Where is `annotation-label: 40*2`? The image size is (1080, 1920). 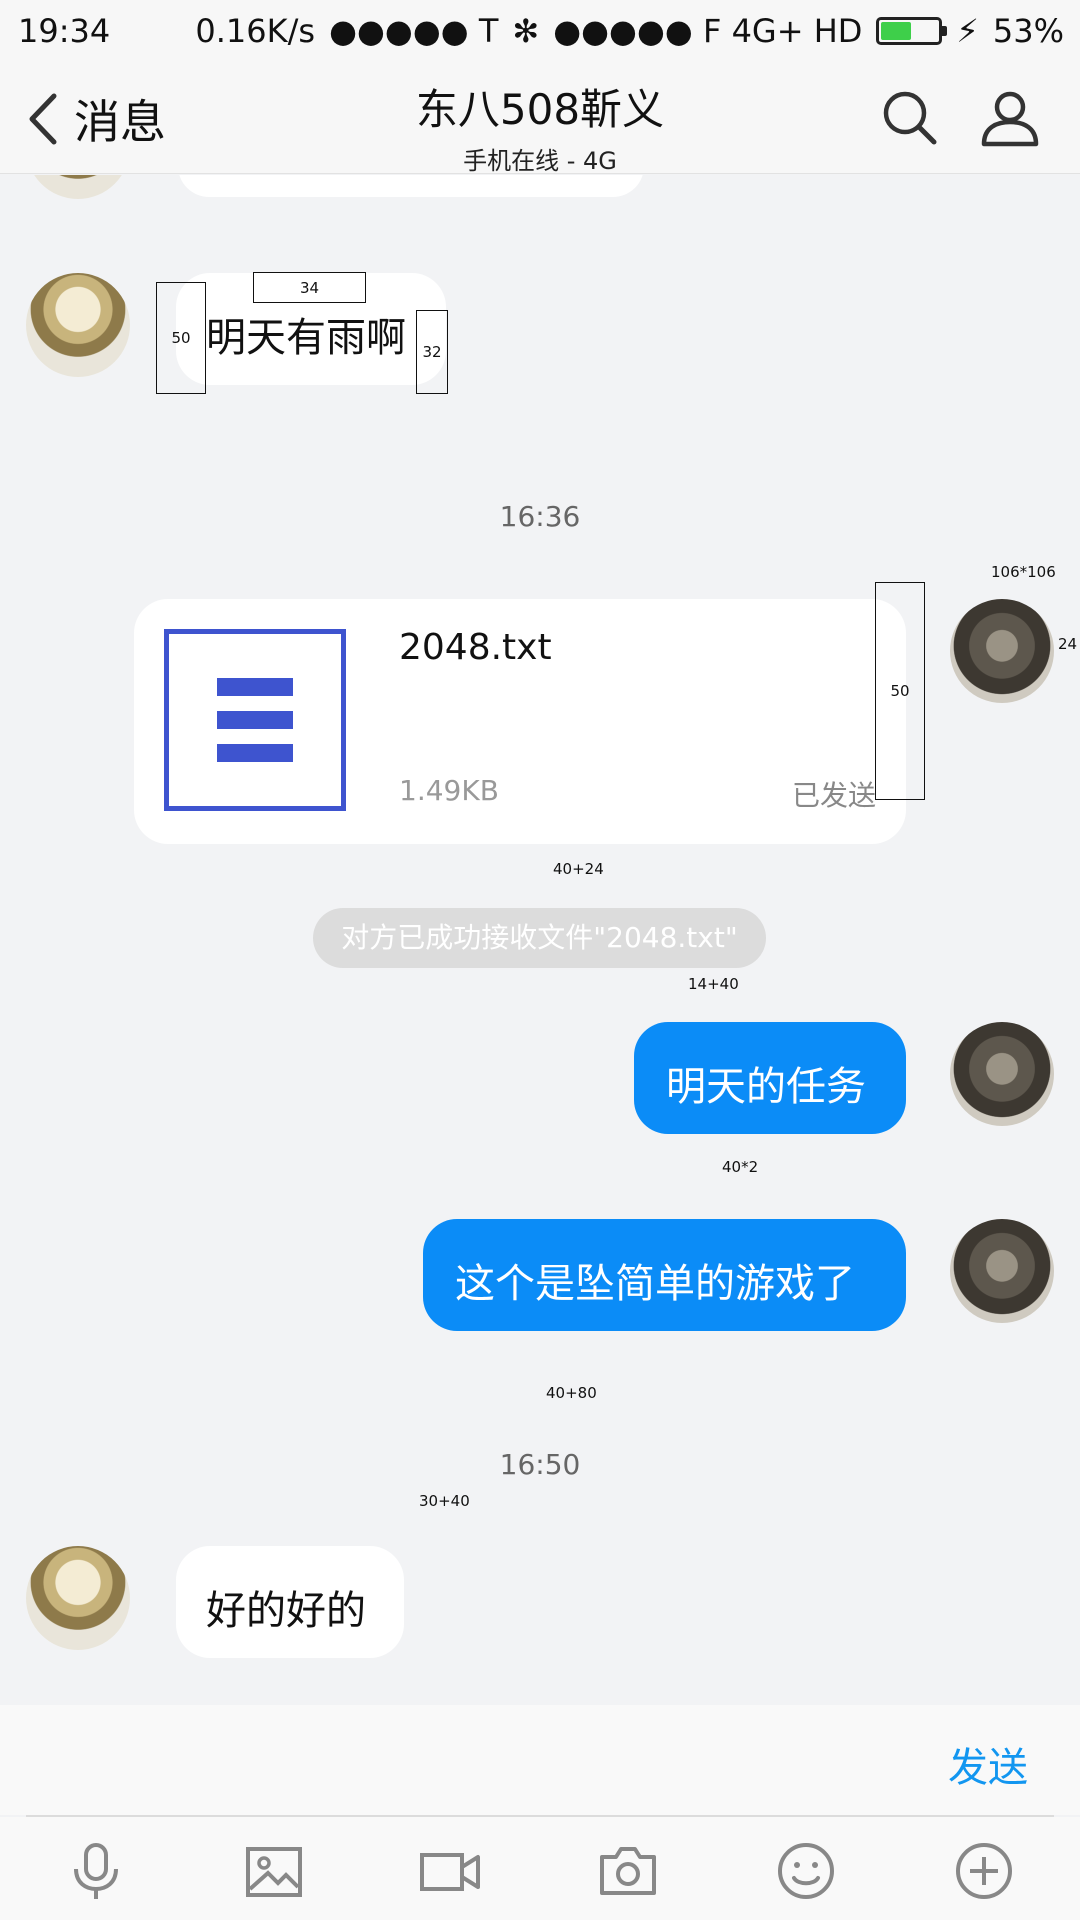
annotation-label: 40*2 is located at coordinates (740, 1167).